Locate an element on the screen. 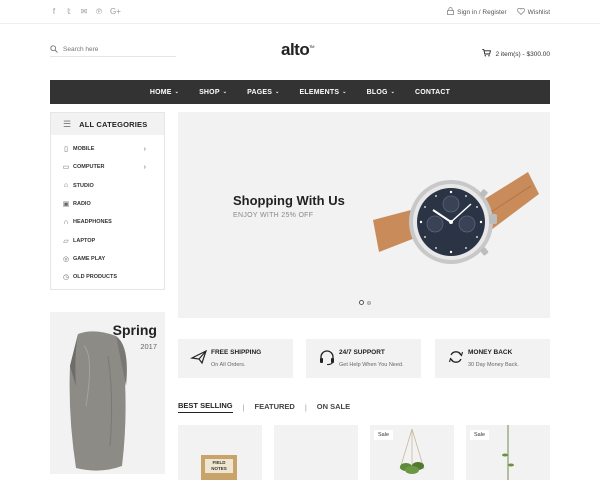 This screenshot has width=600, height=480. slider-dots is located at coordinates (365, 302).